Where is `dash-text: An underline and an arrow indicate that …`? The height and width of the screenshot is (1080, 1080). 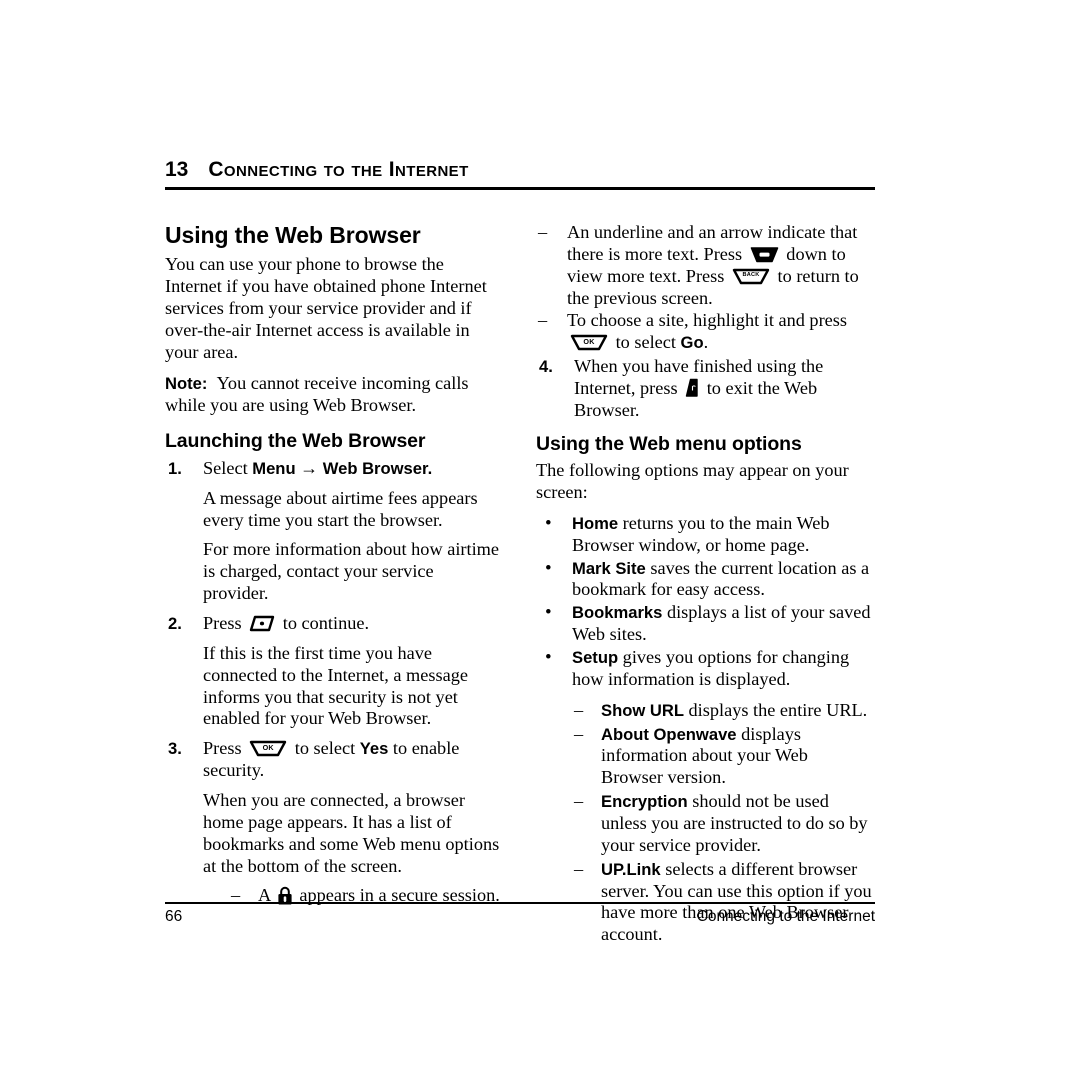 dash-text: An underline and an arrow indicate that … is located at coordinates (720, 265).